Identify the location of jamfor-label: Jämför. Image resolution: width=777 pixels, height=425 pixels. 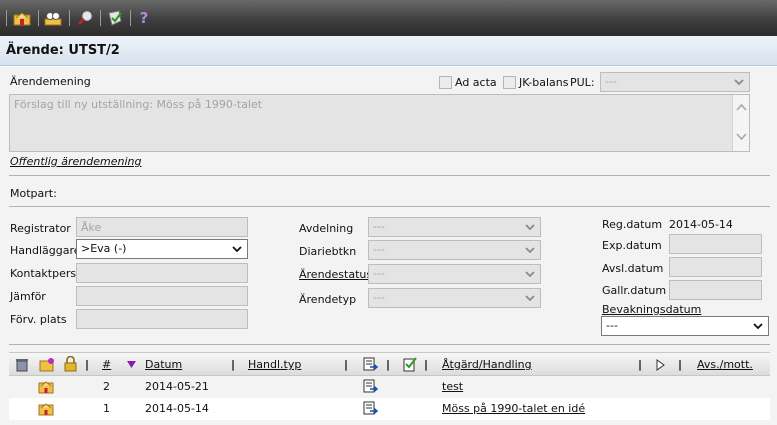
(28, 296).